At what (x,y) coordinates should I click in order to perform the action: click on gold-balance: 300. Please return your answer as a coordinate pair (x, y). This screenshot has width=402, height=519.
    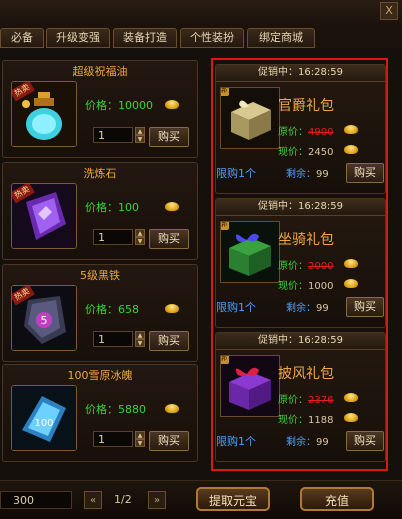
    Looking at the image, I should click on (36, 500).